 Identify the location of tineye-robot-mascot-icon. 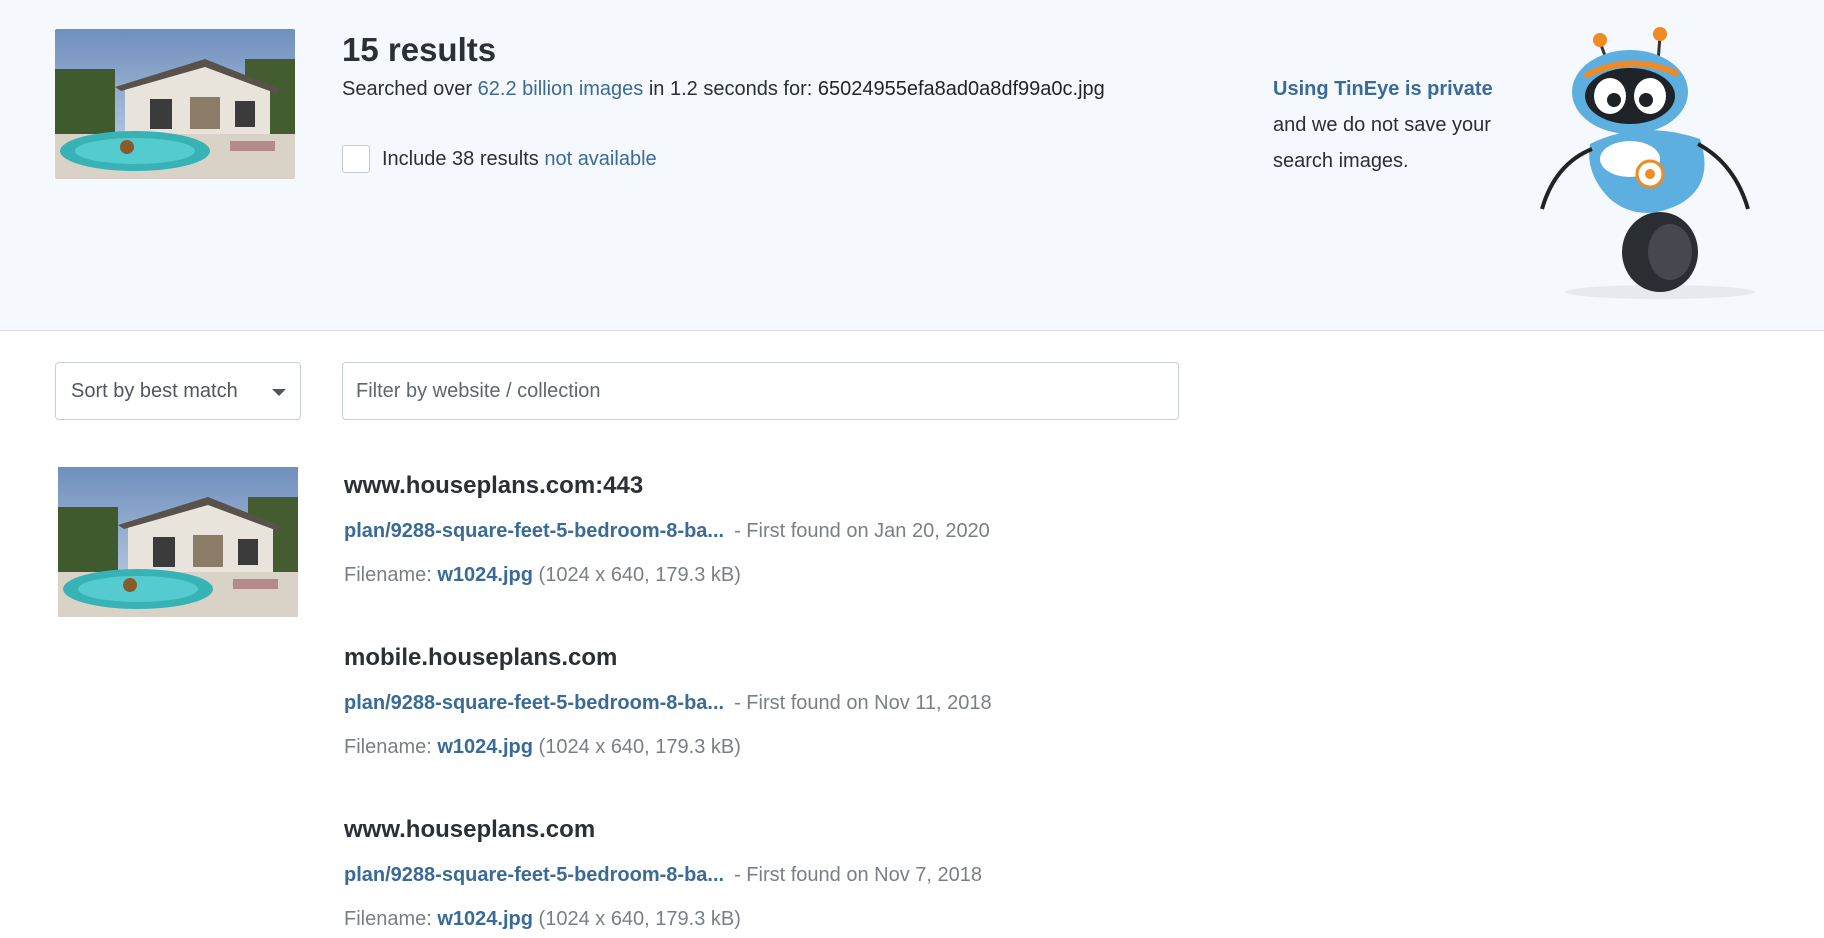
(1650, 164).